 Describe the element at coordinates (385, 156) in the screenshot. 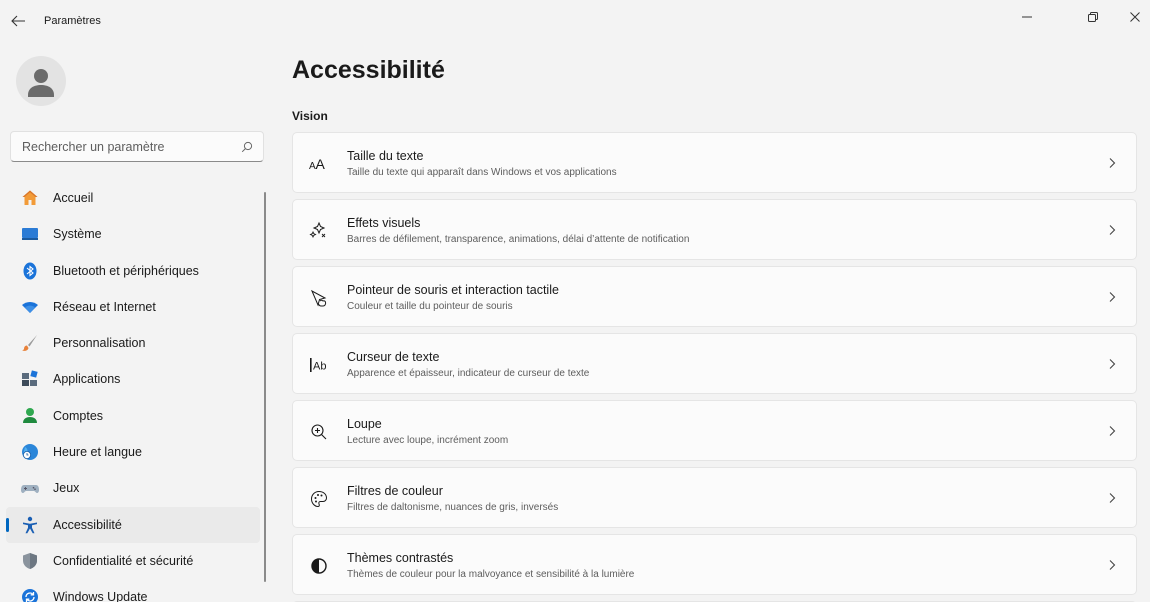

I see `card-title: Taille du texte` at that location.